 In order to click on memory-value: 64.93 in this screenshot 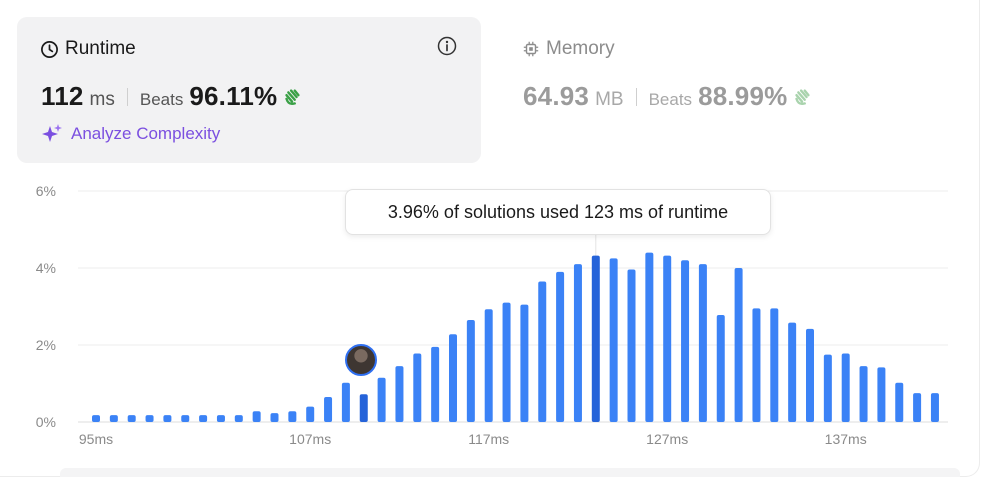, I will do `click(556, 96)`.